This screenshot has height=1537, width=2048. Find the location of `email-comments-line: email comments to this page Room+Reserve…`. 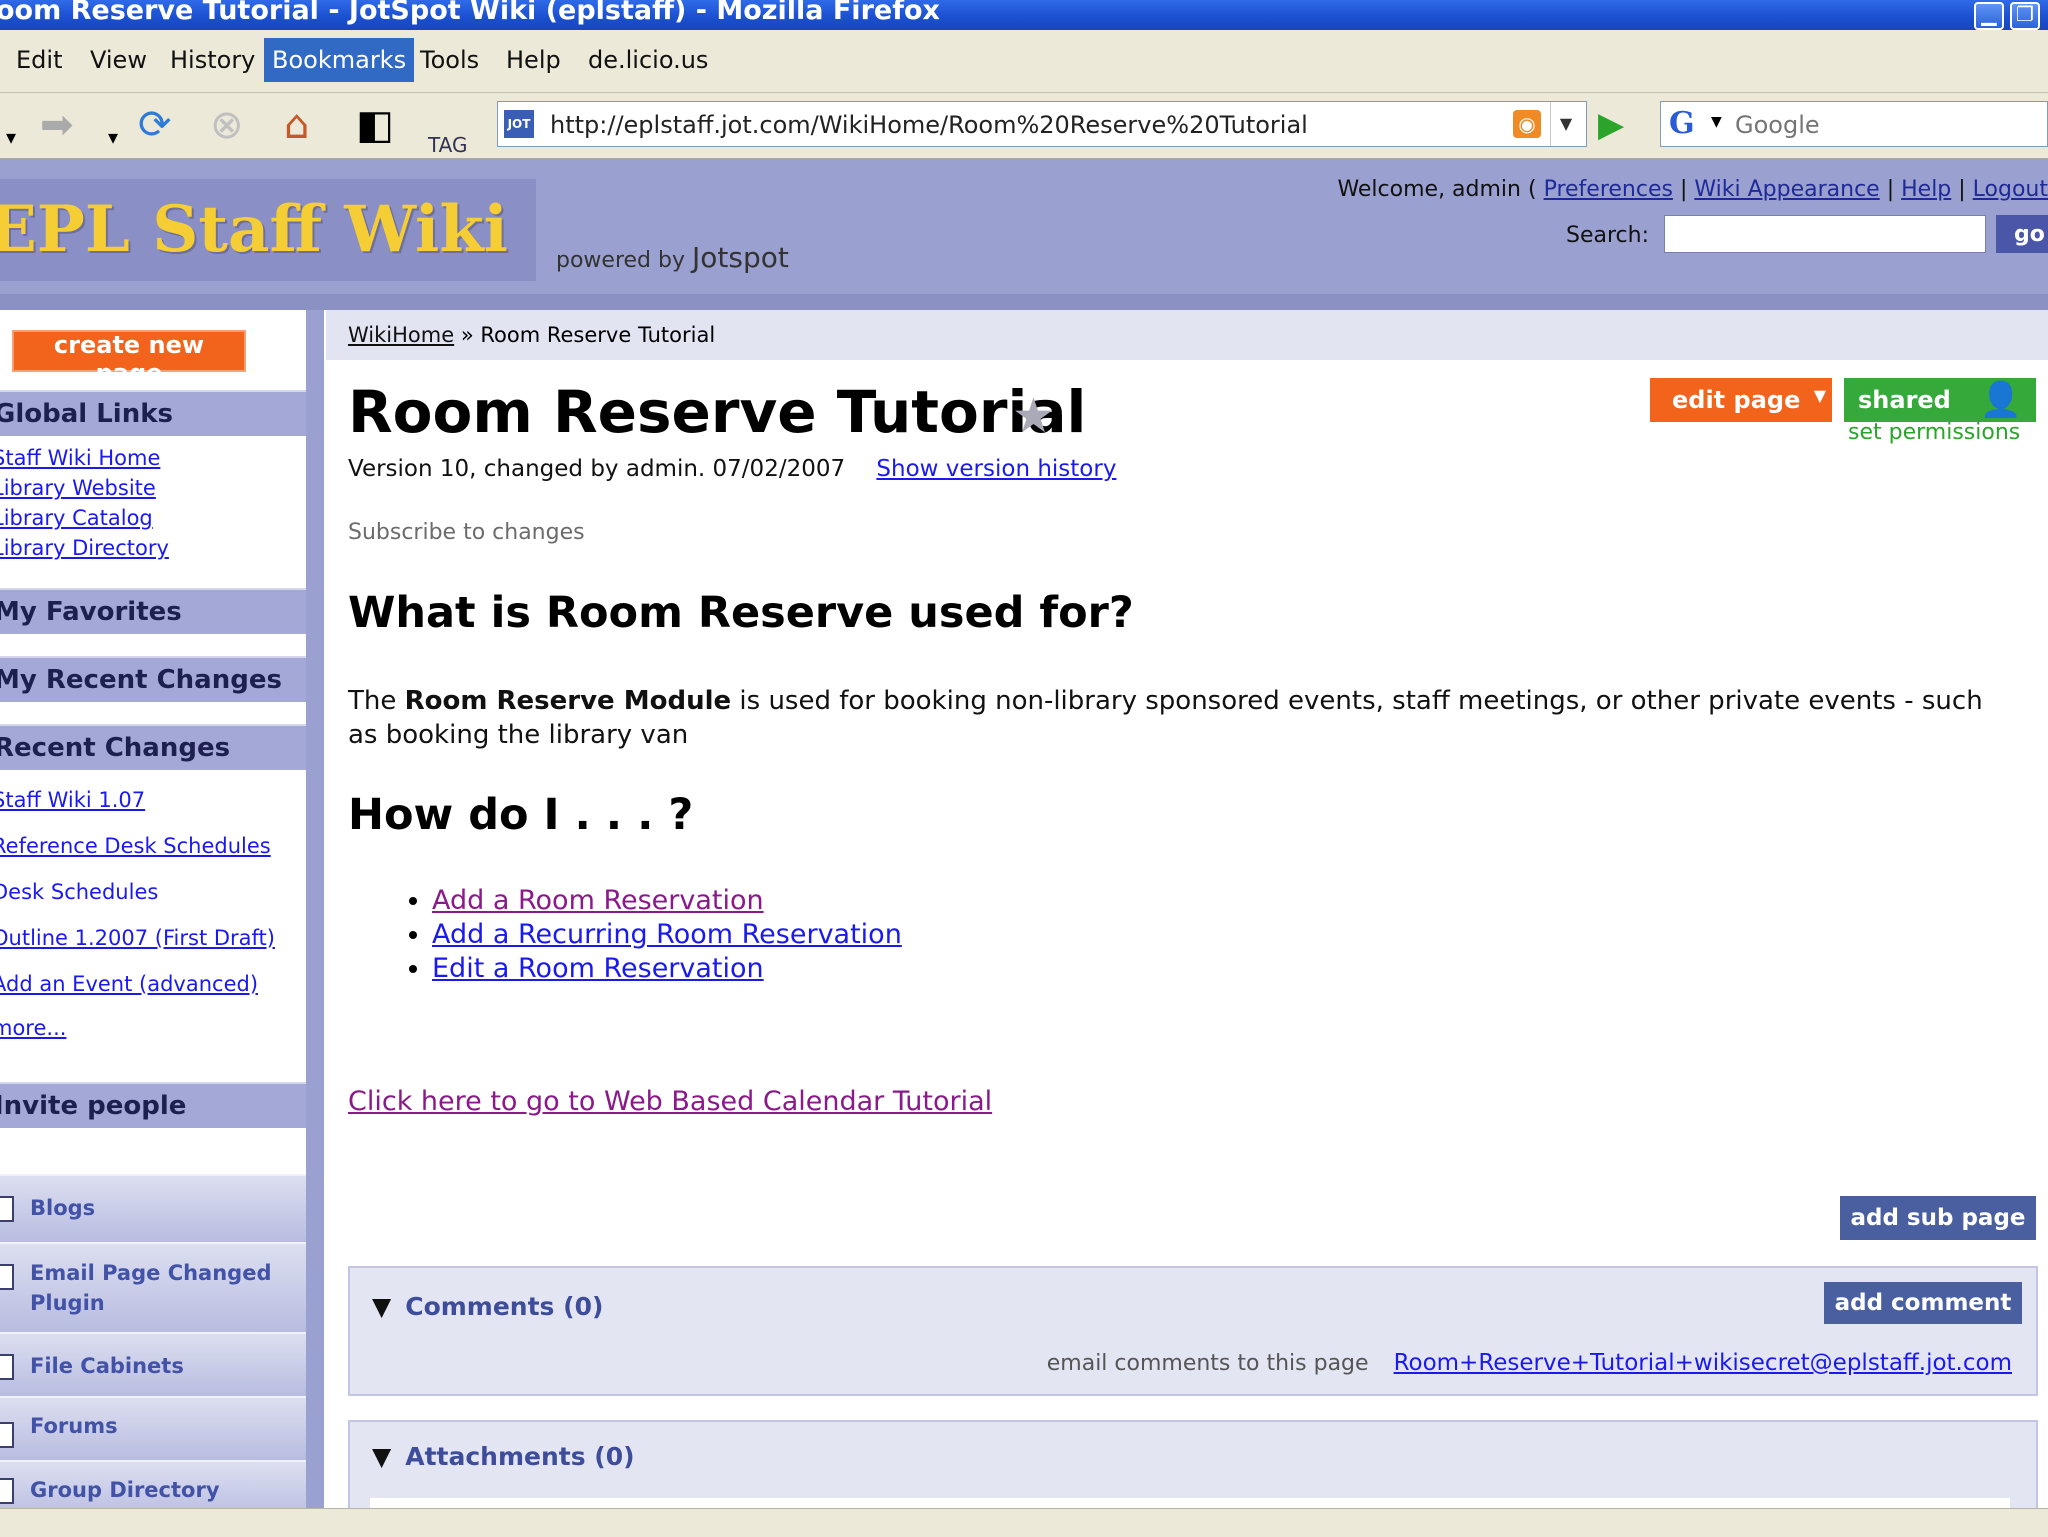

email-comments-line: email comments to this page Room+Reserve… is located at coordinates (1529, 1363).